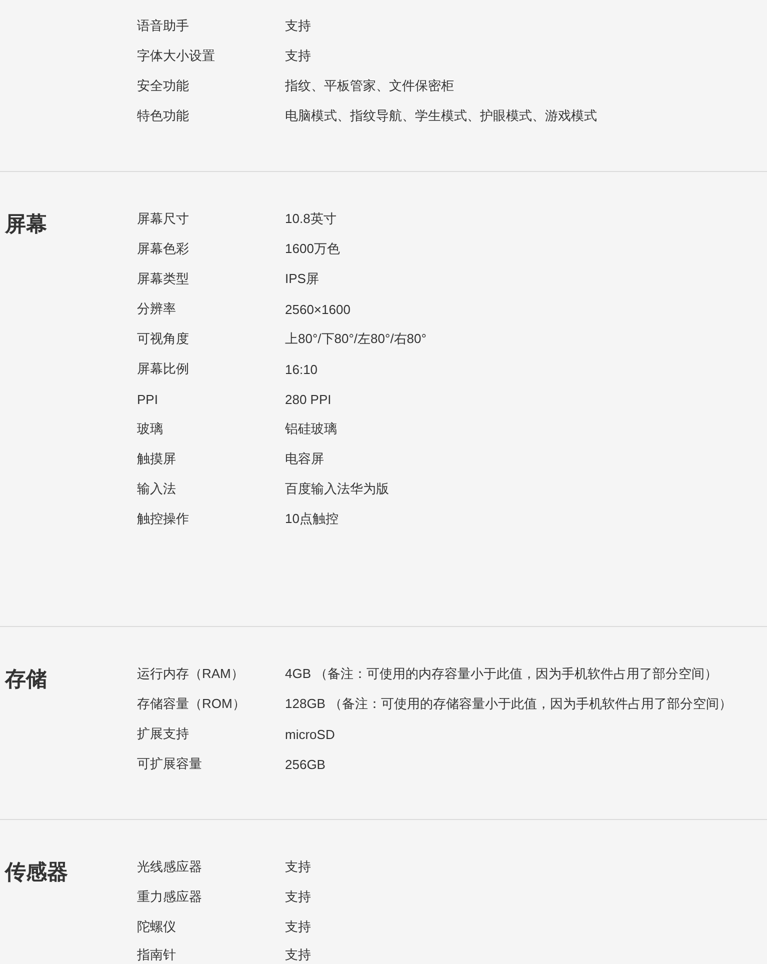  I want to click on spec-label: 触控操作, so click(163, 519).